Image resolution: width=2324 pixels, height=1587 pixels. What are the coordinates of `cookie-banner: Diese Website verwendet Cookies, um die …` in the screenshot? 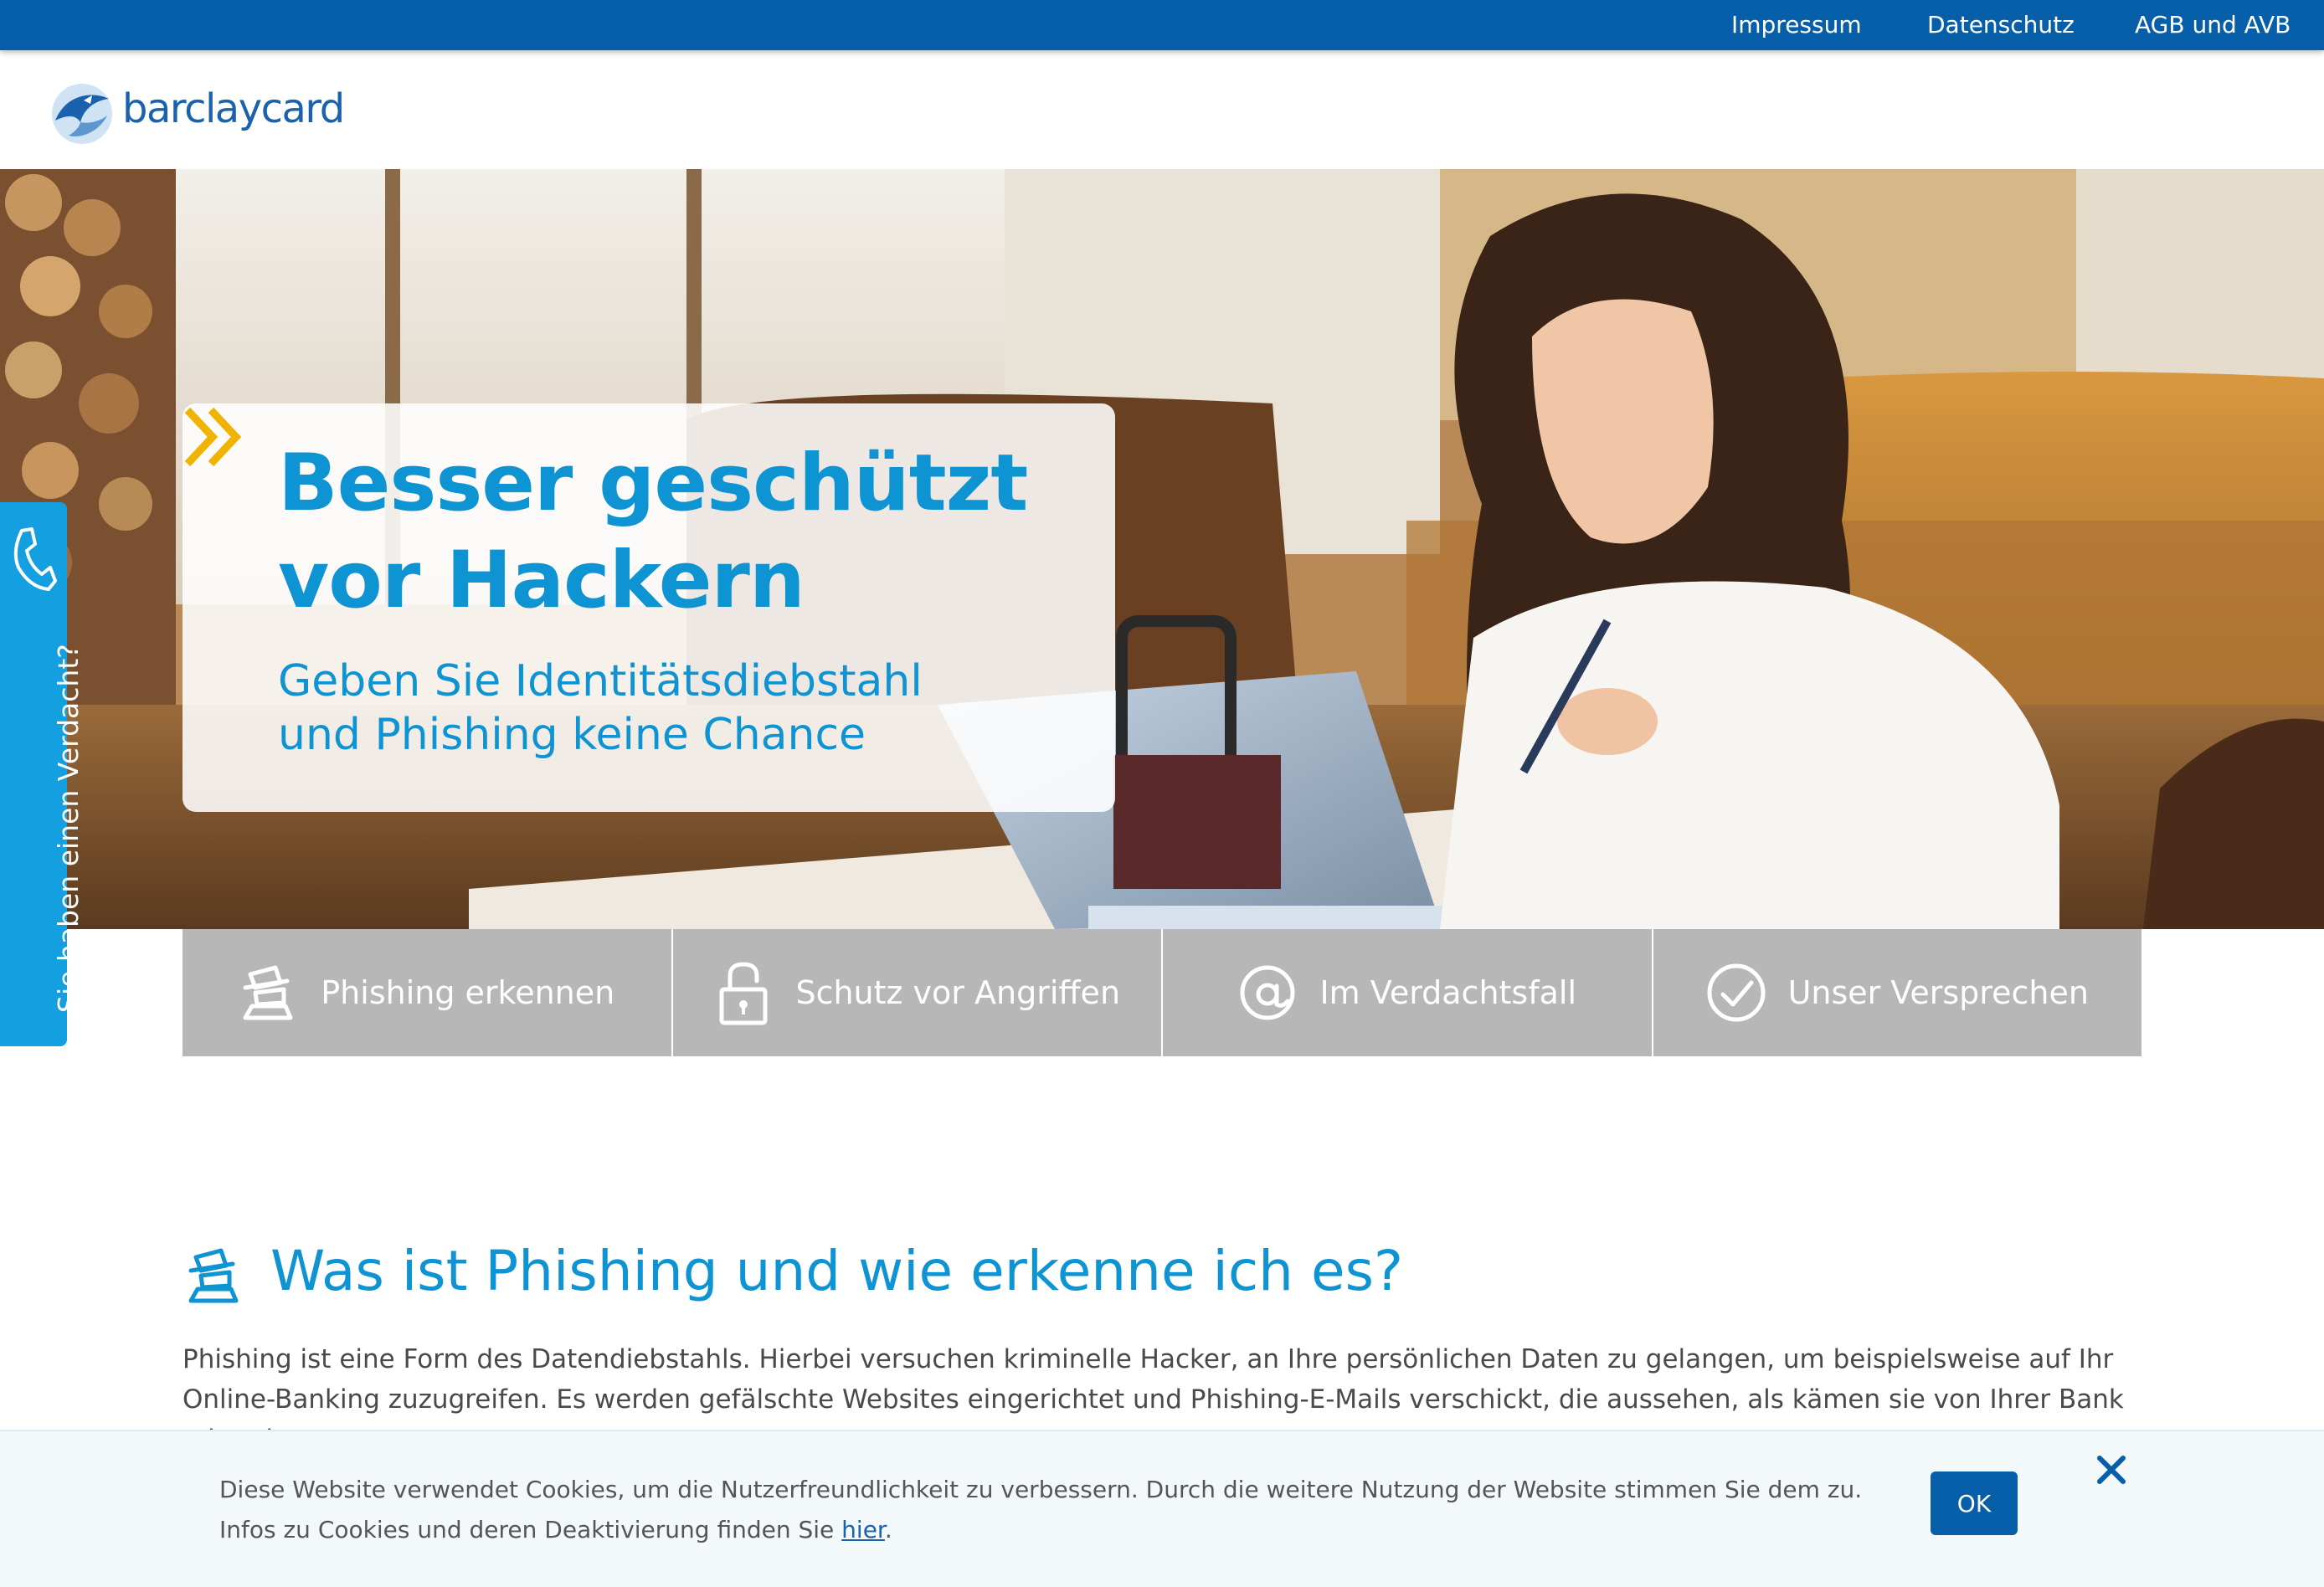 It's located at (1162, 1508).